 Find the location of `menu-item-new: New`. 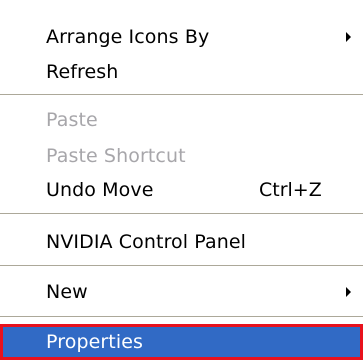

menu-item-new: New is located at coordinates (181, 292).